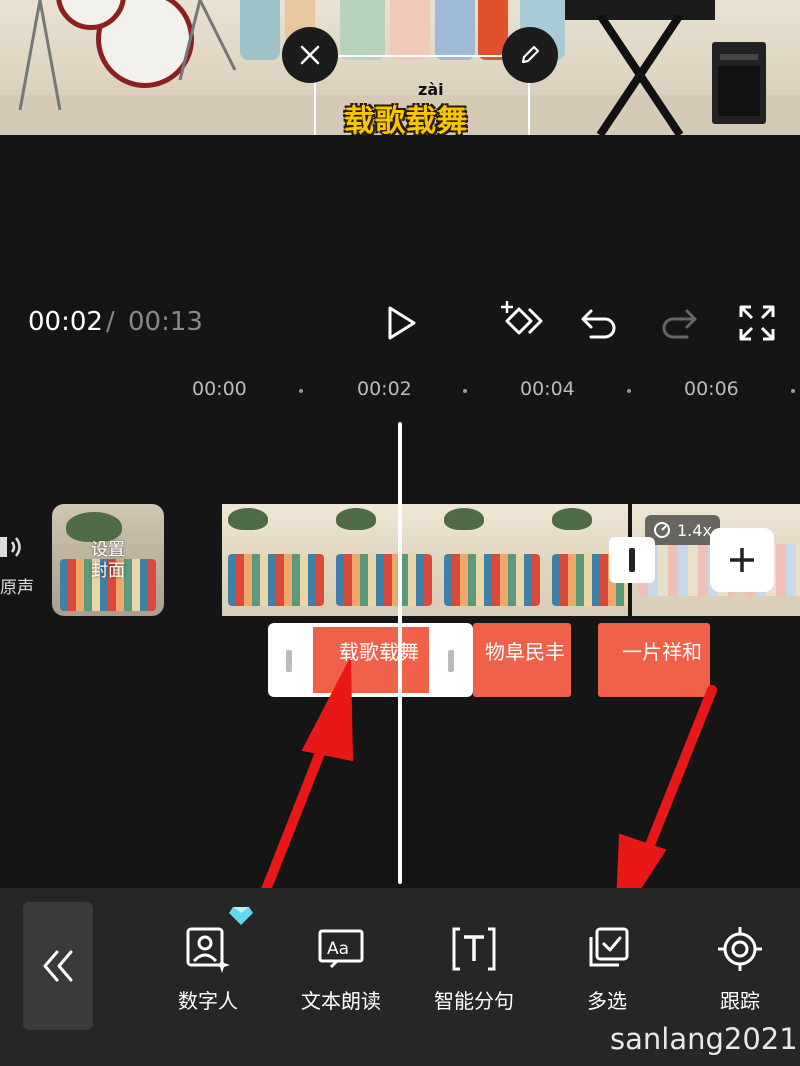 Image resolution: width=800 pixels, height=1066 pixels. Describe the element at coordinates (740, 949) in the screenshot. I see `tracking-icon` at that location.